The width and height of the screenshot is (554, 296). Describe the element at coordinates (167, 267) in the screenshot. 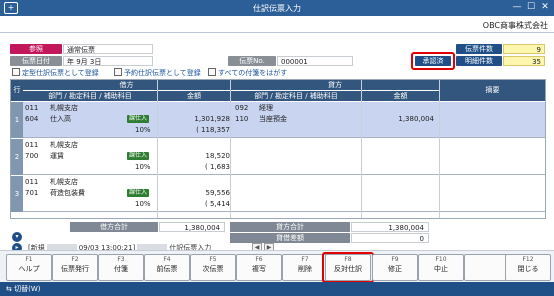

I see `f4-prev-voucher-button: F4 前伝票` at that location.